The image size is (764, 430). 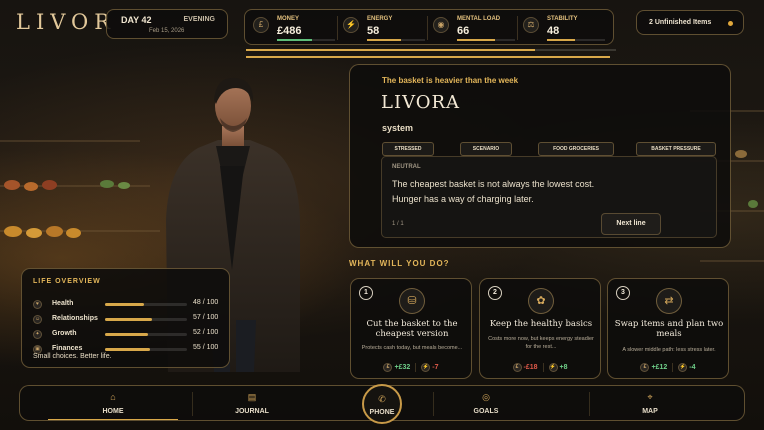 What do you see at coordinates (659, 367) in the screenshot?
I see `effect-value: +£12` at bounding box center [659, 367].